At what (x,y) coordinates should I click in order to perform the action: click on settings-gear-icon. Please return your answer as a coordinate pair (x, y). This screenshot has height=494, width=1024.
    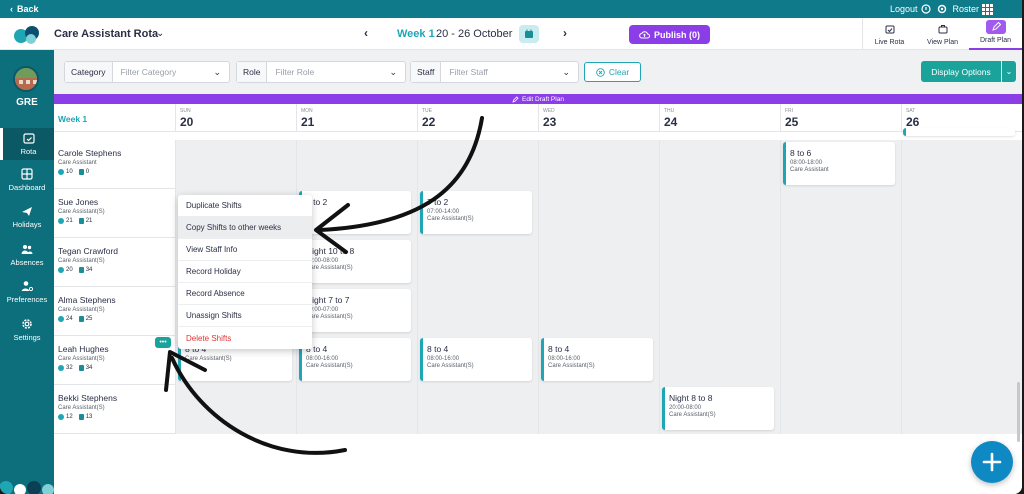
    Looking at the image, I should click on (942, 9).